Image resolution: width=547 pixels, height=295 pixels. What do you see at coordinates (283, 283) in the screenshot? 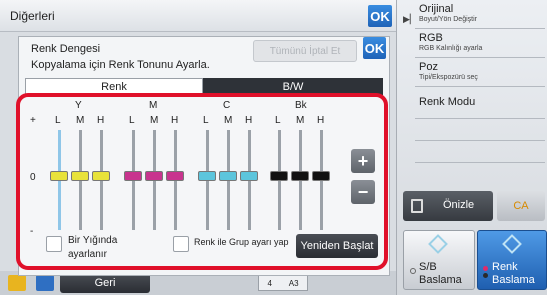
I see `paper-tray-indicator: 4 A3` at bounding box center [283, 283].